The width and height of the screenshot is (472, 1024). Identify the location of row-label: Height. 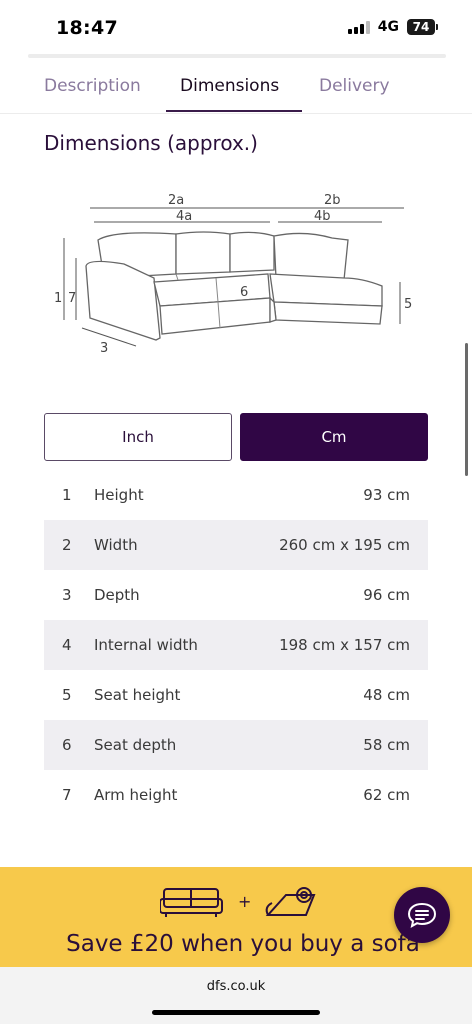
(119, 495).